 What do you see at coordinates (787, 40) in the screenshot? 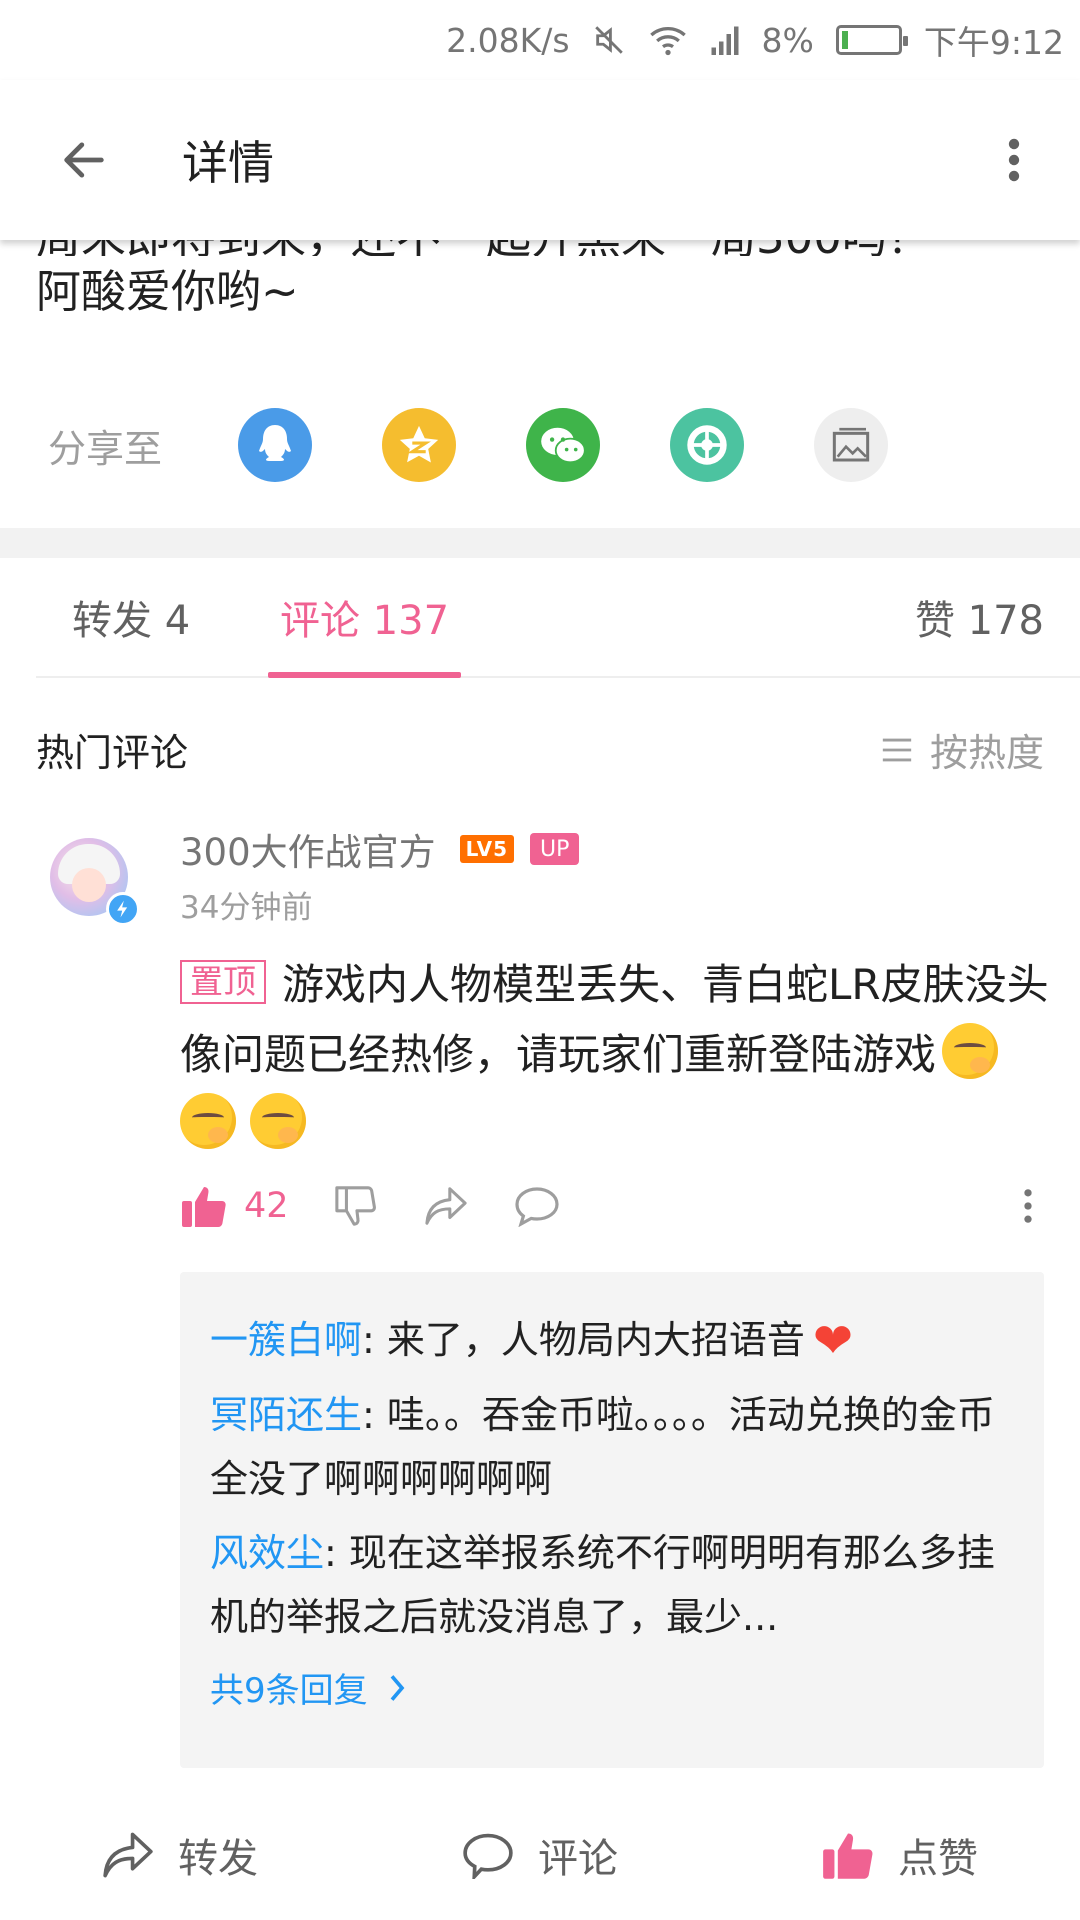
I see `battery-percent: 8%` at bounding box center [787, 40].